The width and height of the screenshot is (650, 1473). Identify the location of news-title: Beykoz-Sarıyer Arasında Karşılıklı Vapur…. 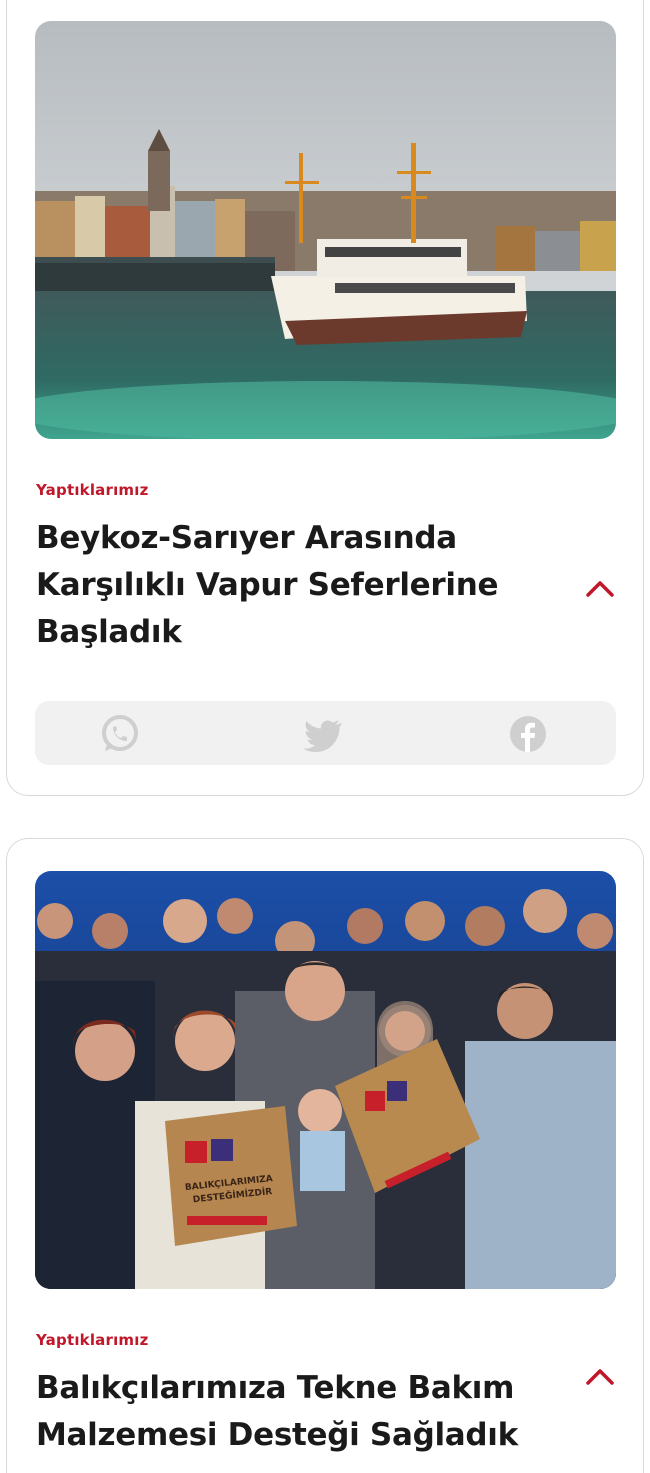
(296, 585).